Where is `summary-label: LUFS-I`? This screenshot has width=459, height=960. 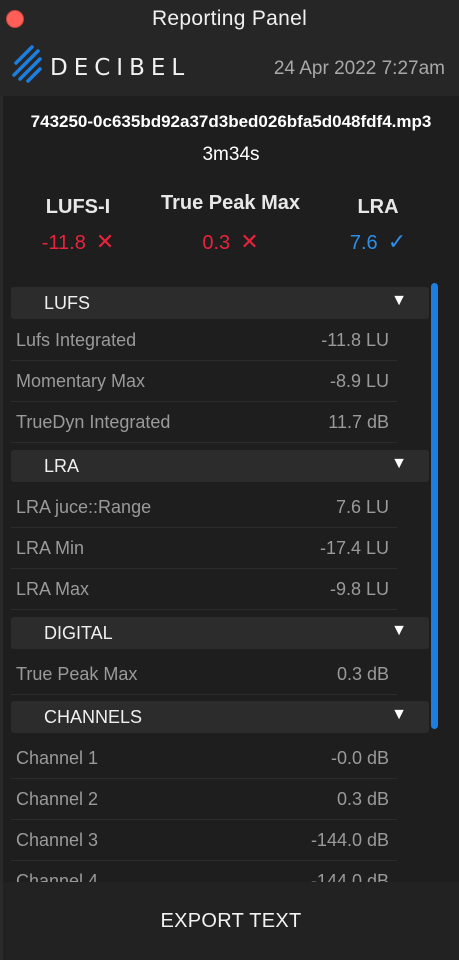 summary-label: LUFS-I is located at coordinates (78, 207).